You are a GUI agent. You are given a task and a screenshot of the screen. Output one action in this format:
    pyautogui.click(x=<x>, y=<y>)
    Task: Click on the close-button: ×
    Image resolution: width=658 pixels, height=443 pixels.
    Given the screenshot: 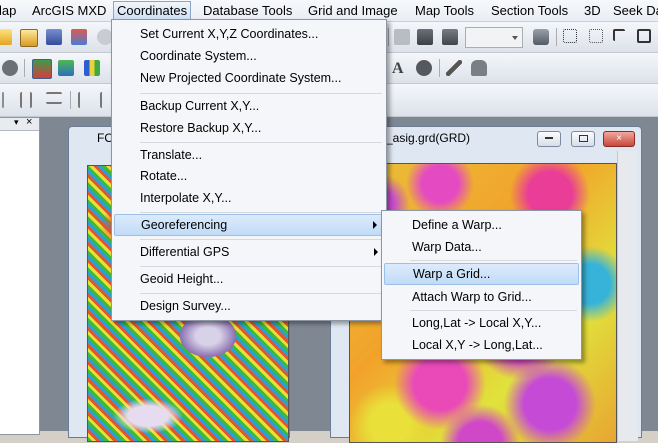 What is the action you would take?
    pyautogui.click(x=619, y=139)
    